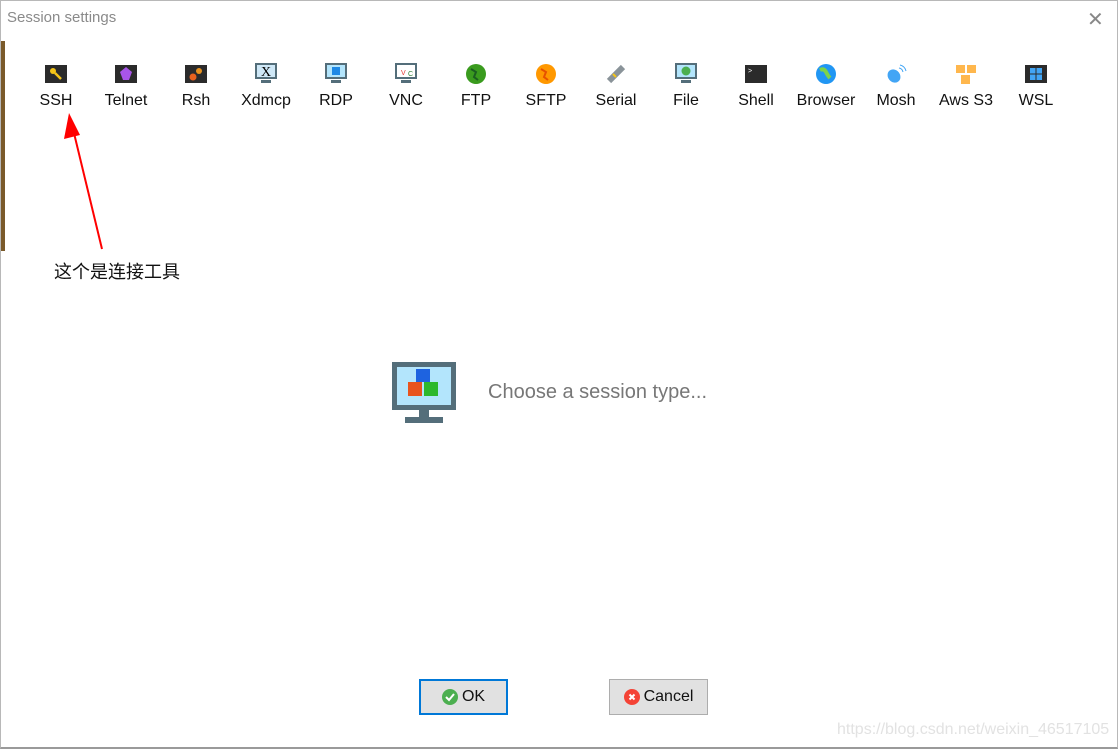 The width and height of the screenshot is (1118, 749). I want to click on session-type-label: RDP, so click(336, 100).